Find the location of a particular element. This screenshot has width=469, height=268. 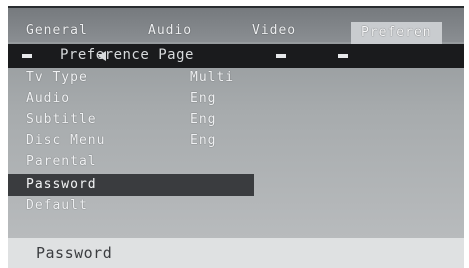

menu-item-label: Tv Type is located at coordinates (57, 77).